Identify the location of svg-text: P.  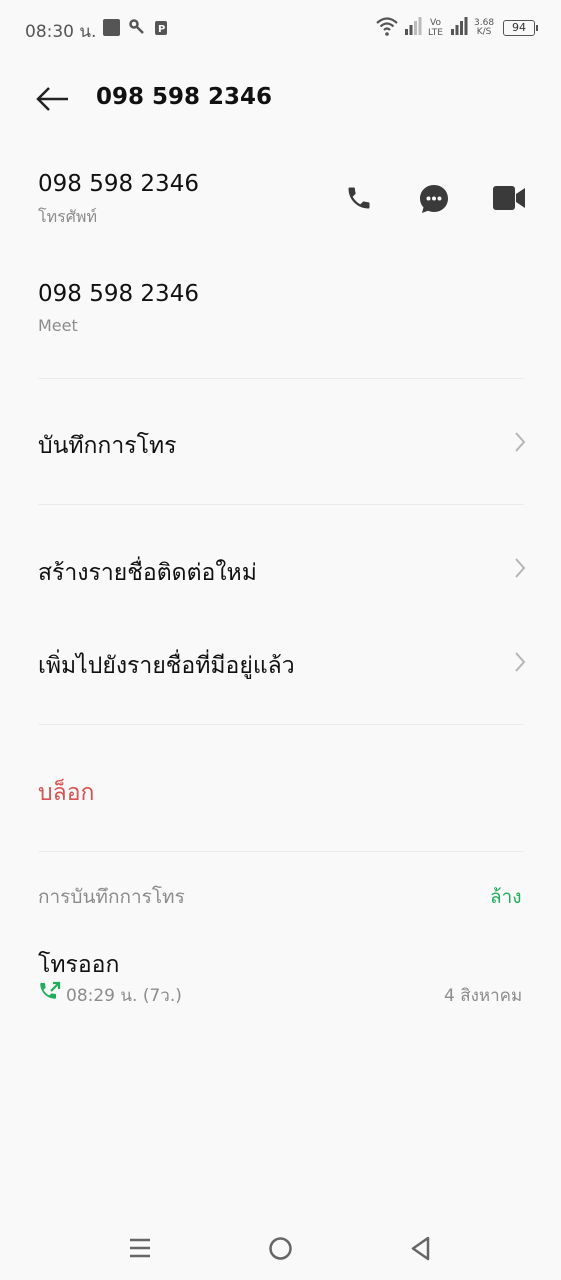
(161, 29).